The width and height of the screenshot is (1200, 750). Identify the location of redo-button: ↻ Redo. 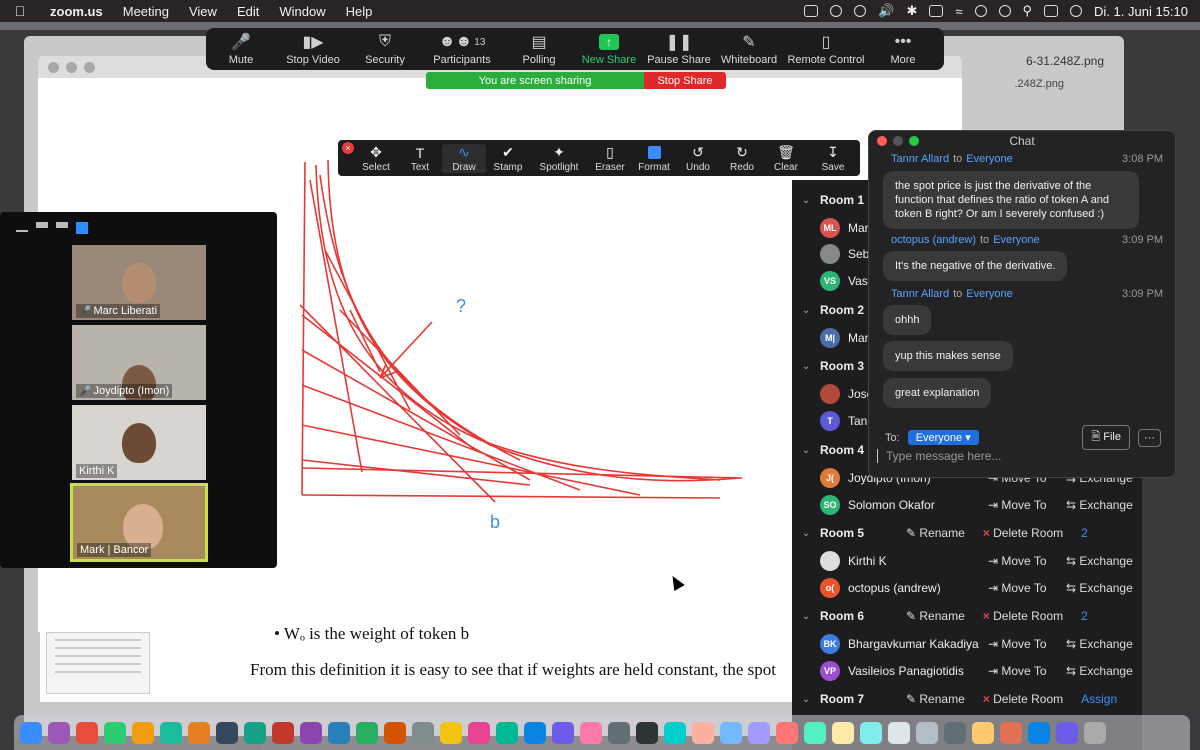
(742, 158).